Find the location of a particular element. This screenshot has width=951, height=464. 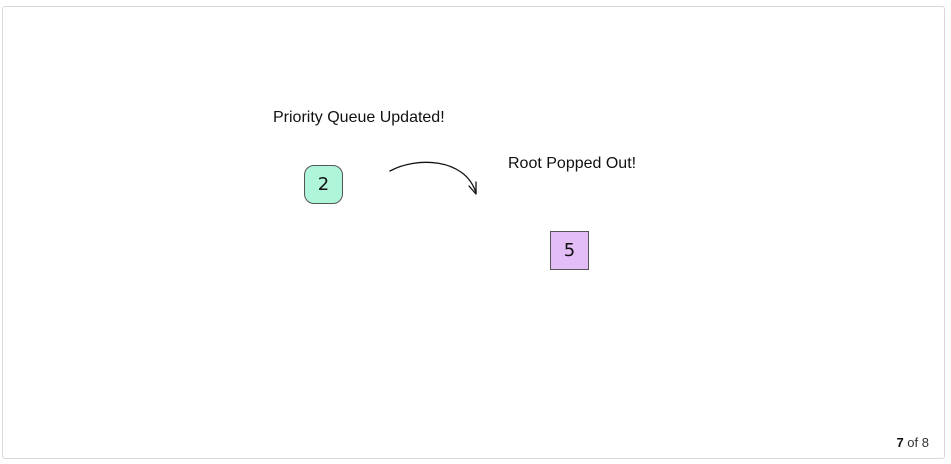

root-popped-out-label: Root Popped Out! is located at coordinates (572, 163).